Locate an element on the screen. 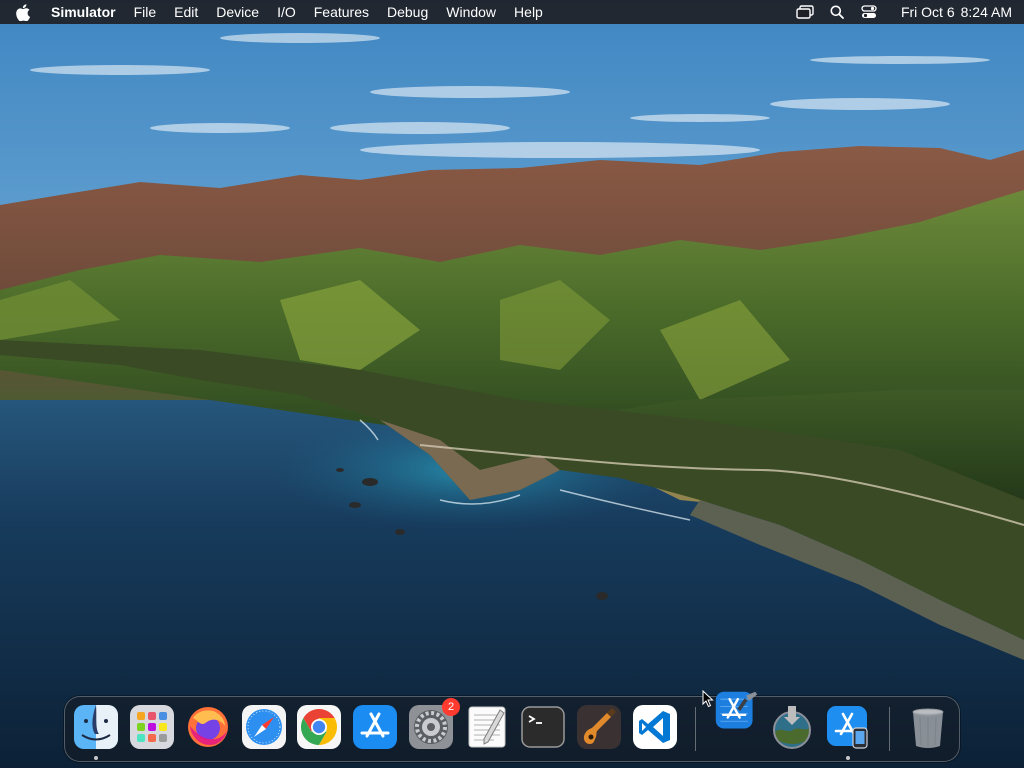 Image resolution: width=1024 pixels, height=768 pixels. dock-textedit is located at coordinates (487, 727).